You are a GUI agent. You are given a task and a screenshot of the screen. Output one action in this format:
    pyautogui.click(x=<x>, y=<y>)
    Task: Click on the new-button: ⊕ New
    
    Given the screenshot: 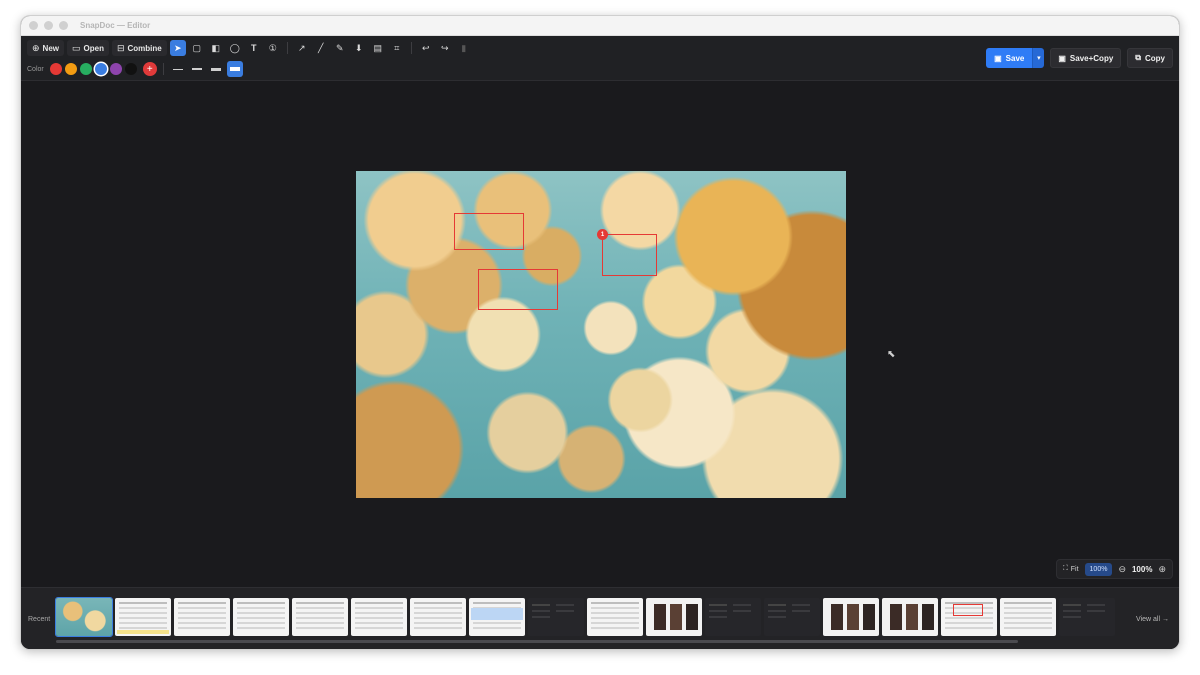 What is the action you would take?
    pyautogui.click(x=45, y=48)
    